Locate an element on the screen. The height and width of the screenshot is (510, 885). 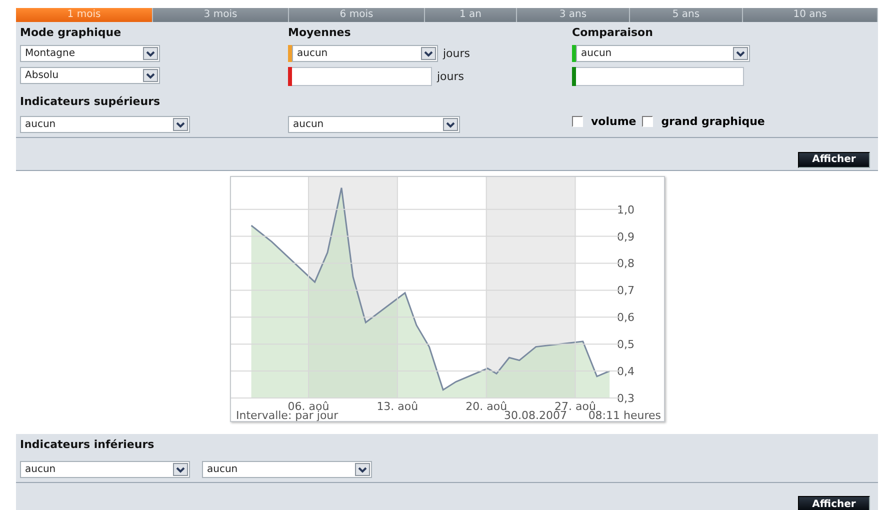
axis-label: 0,7 is located at coordinates (625, 290).